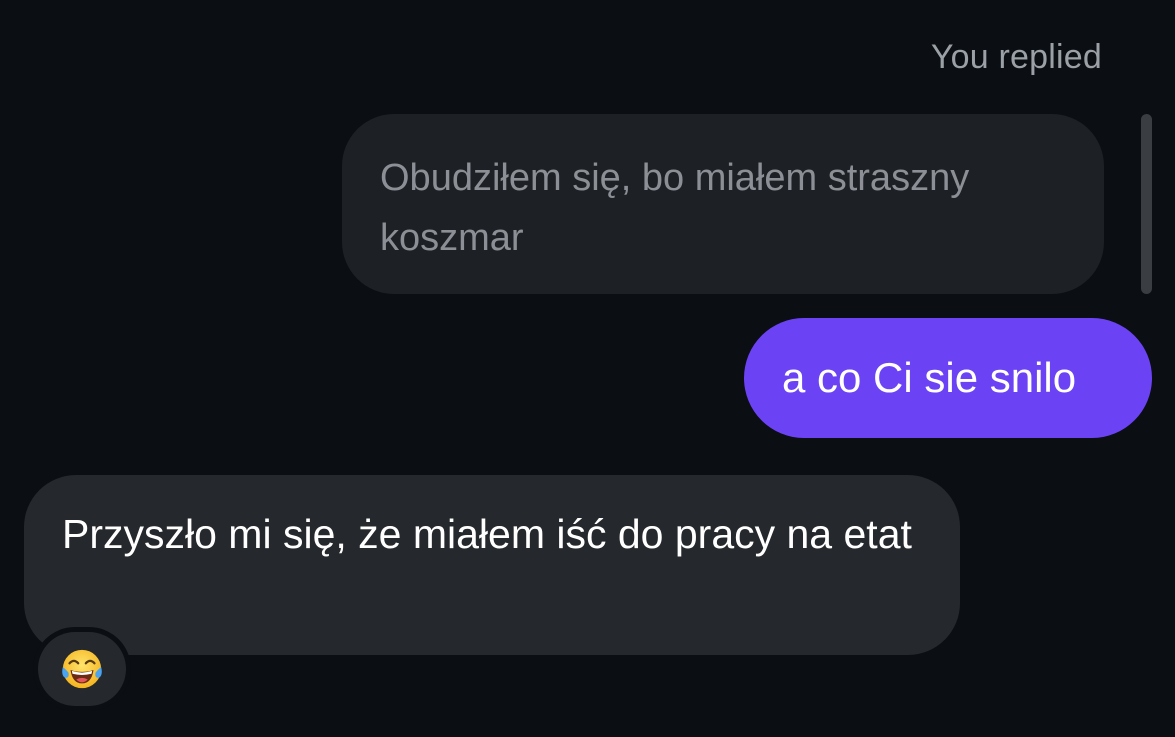 The width and height of the screenshot is (1175, 737). I want to click on face-with-tears-of-joy-icon, so click(82, 669).